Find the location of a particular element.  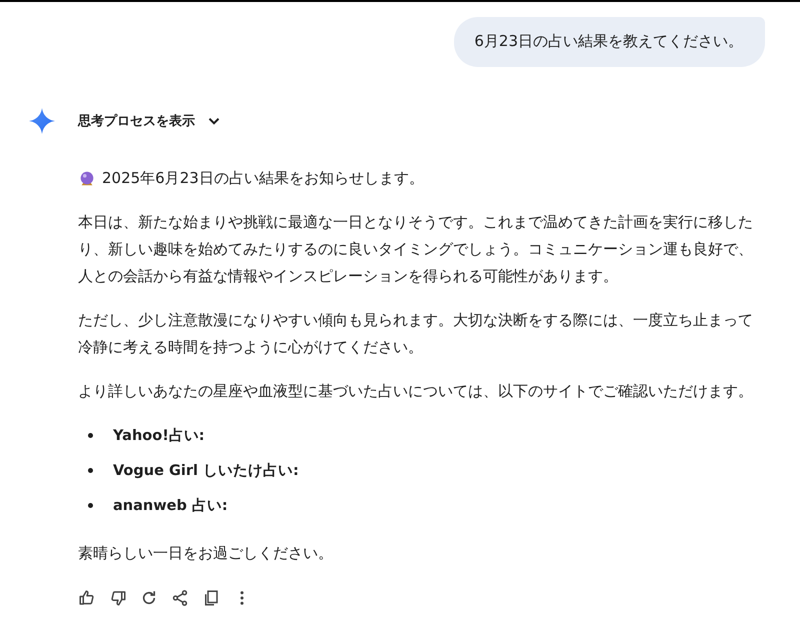

refresh-icon is located at coordinates (149, 598).